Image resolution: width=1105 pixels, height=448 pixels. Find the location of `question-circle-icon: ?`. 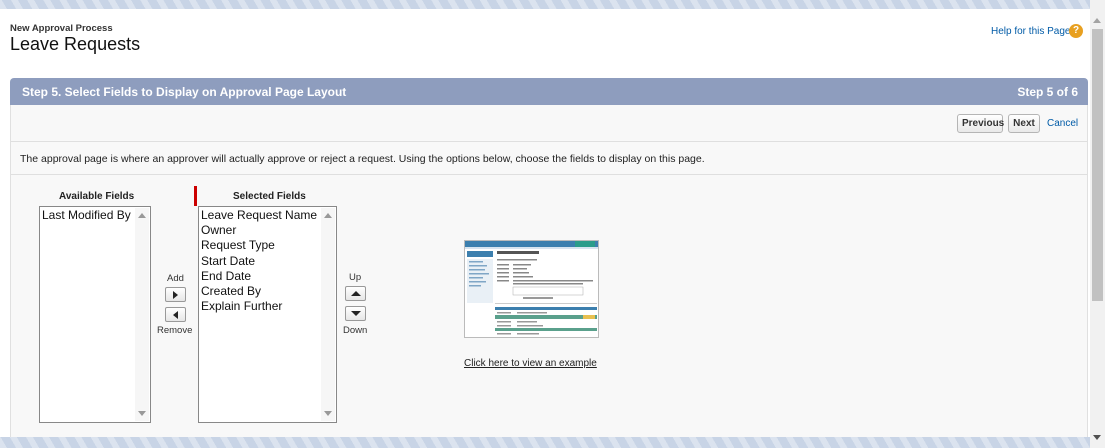

question-circle-icon: ? is located at coordinates (1076, 31).